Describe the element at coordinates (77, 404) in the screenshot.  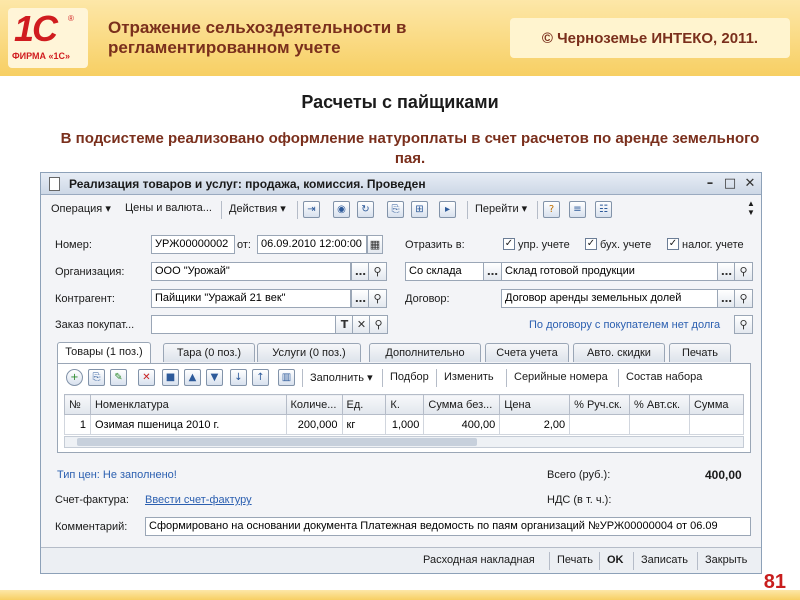
I see `column-header: №` at that location.